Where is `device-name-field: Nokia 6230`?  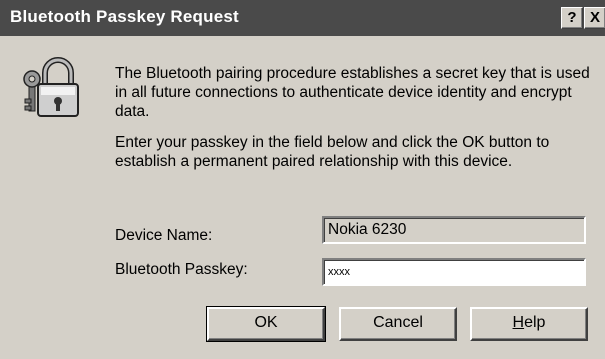
device-name-field: Nokia 6230 is located at coordinates (454, 230).